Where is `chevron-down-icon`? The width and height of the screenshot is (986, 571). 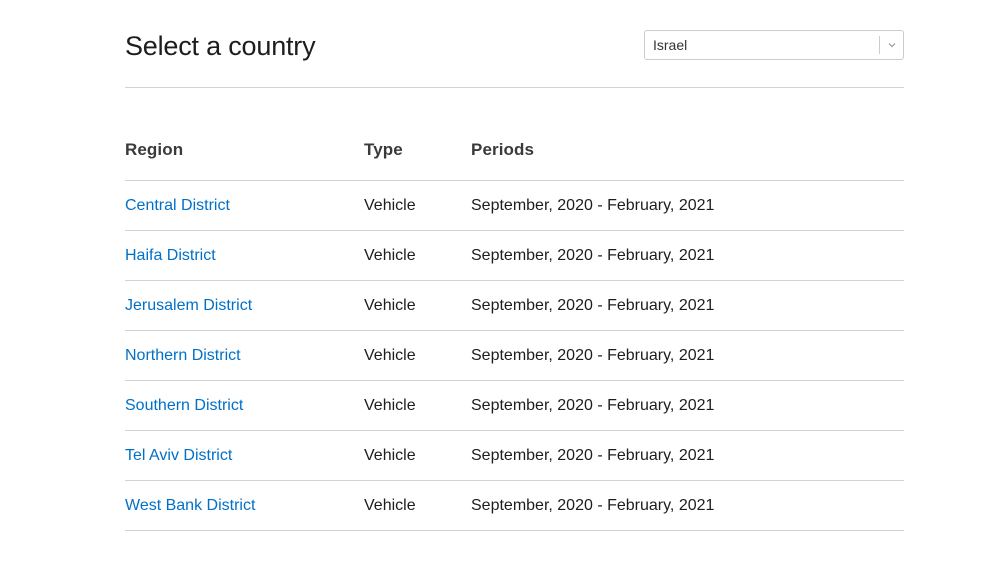
chevron-down-icon is located at coordinates (891, 45).